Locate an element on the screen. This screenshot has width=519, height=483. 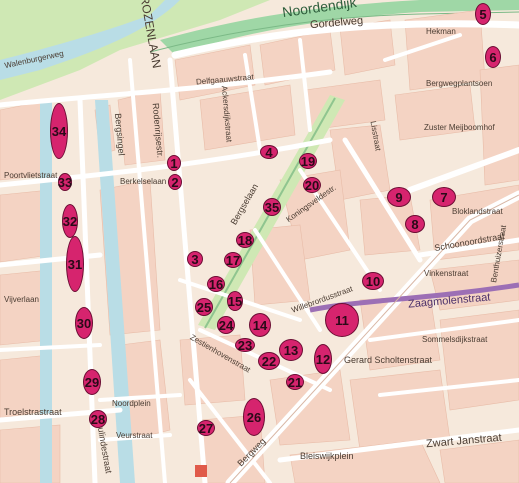
map-marker: 34 is located at coordinates (59, 131).